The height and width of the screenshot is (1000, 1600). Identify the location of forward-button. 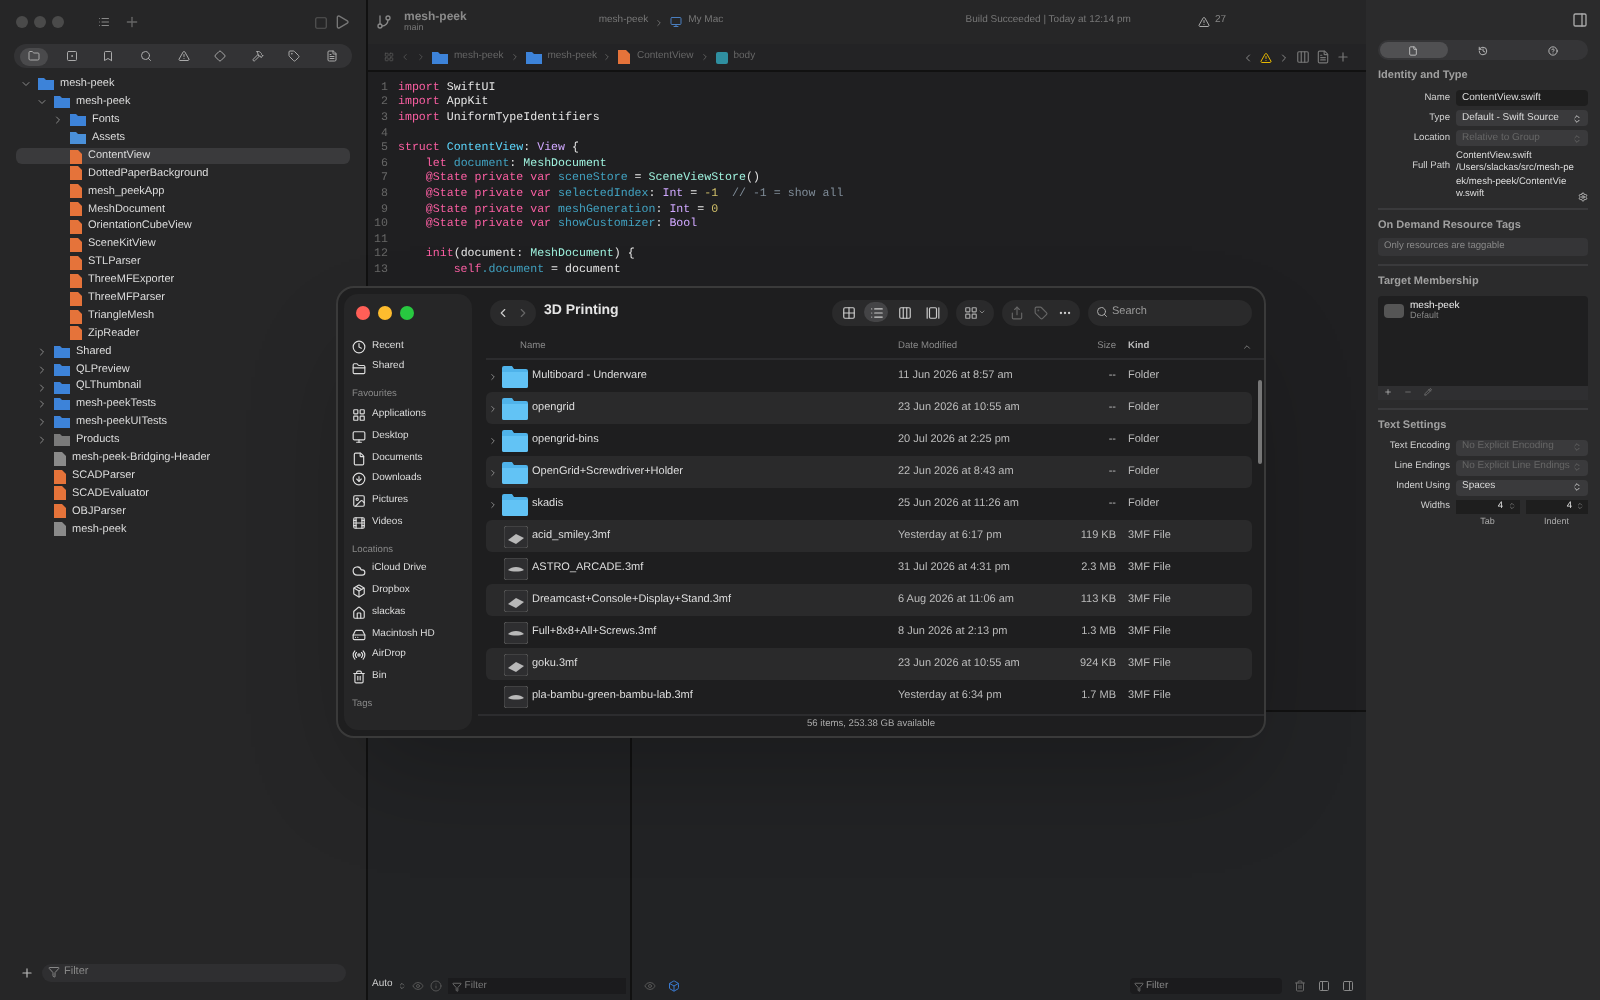
(523, 312).